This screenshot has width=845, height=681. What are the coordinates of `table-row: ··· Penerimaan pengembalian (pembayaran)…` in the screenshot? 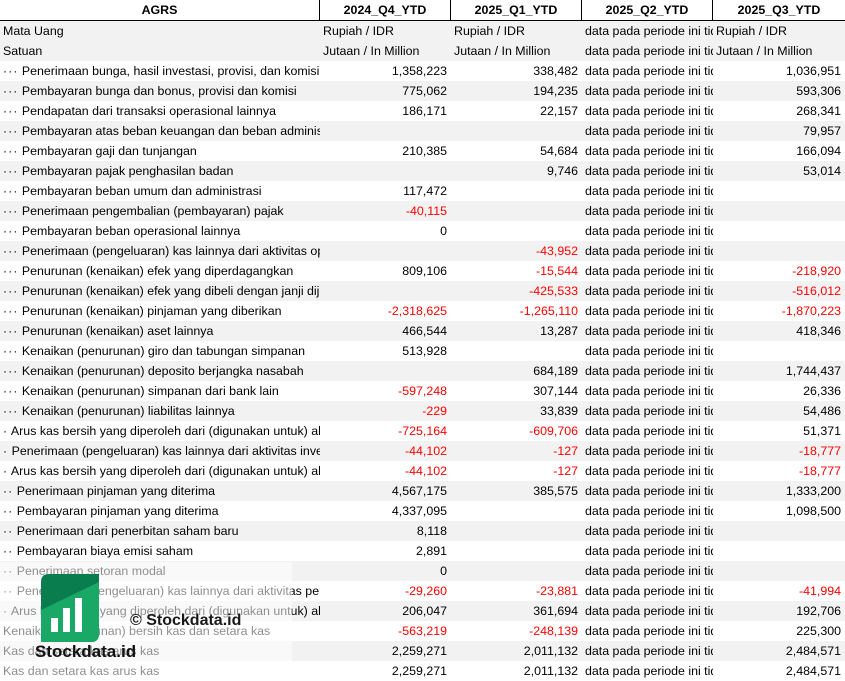 It's located at (422, 211).